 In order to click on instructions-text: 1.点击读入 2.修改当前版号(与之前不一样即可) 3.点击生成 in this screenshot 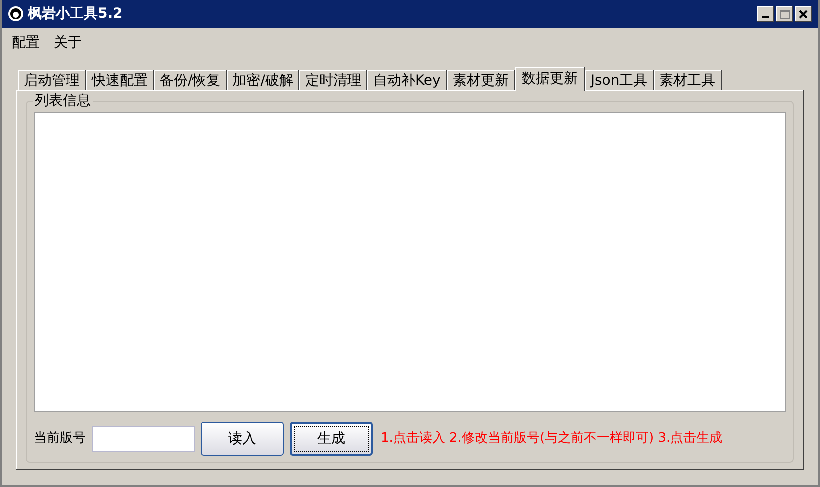, I will do `click(552, 439)`.